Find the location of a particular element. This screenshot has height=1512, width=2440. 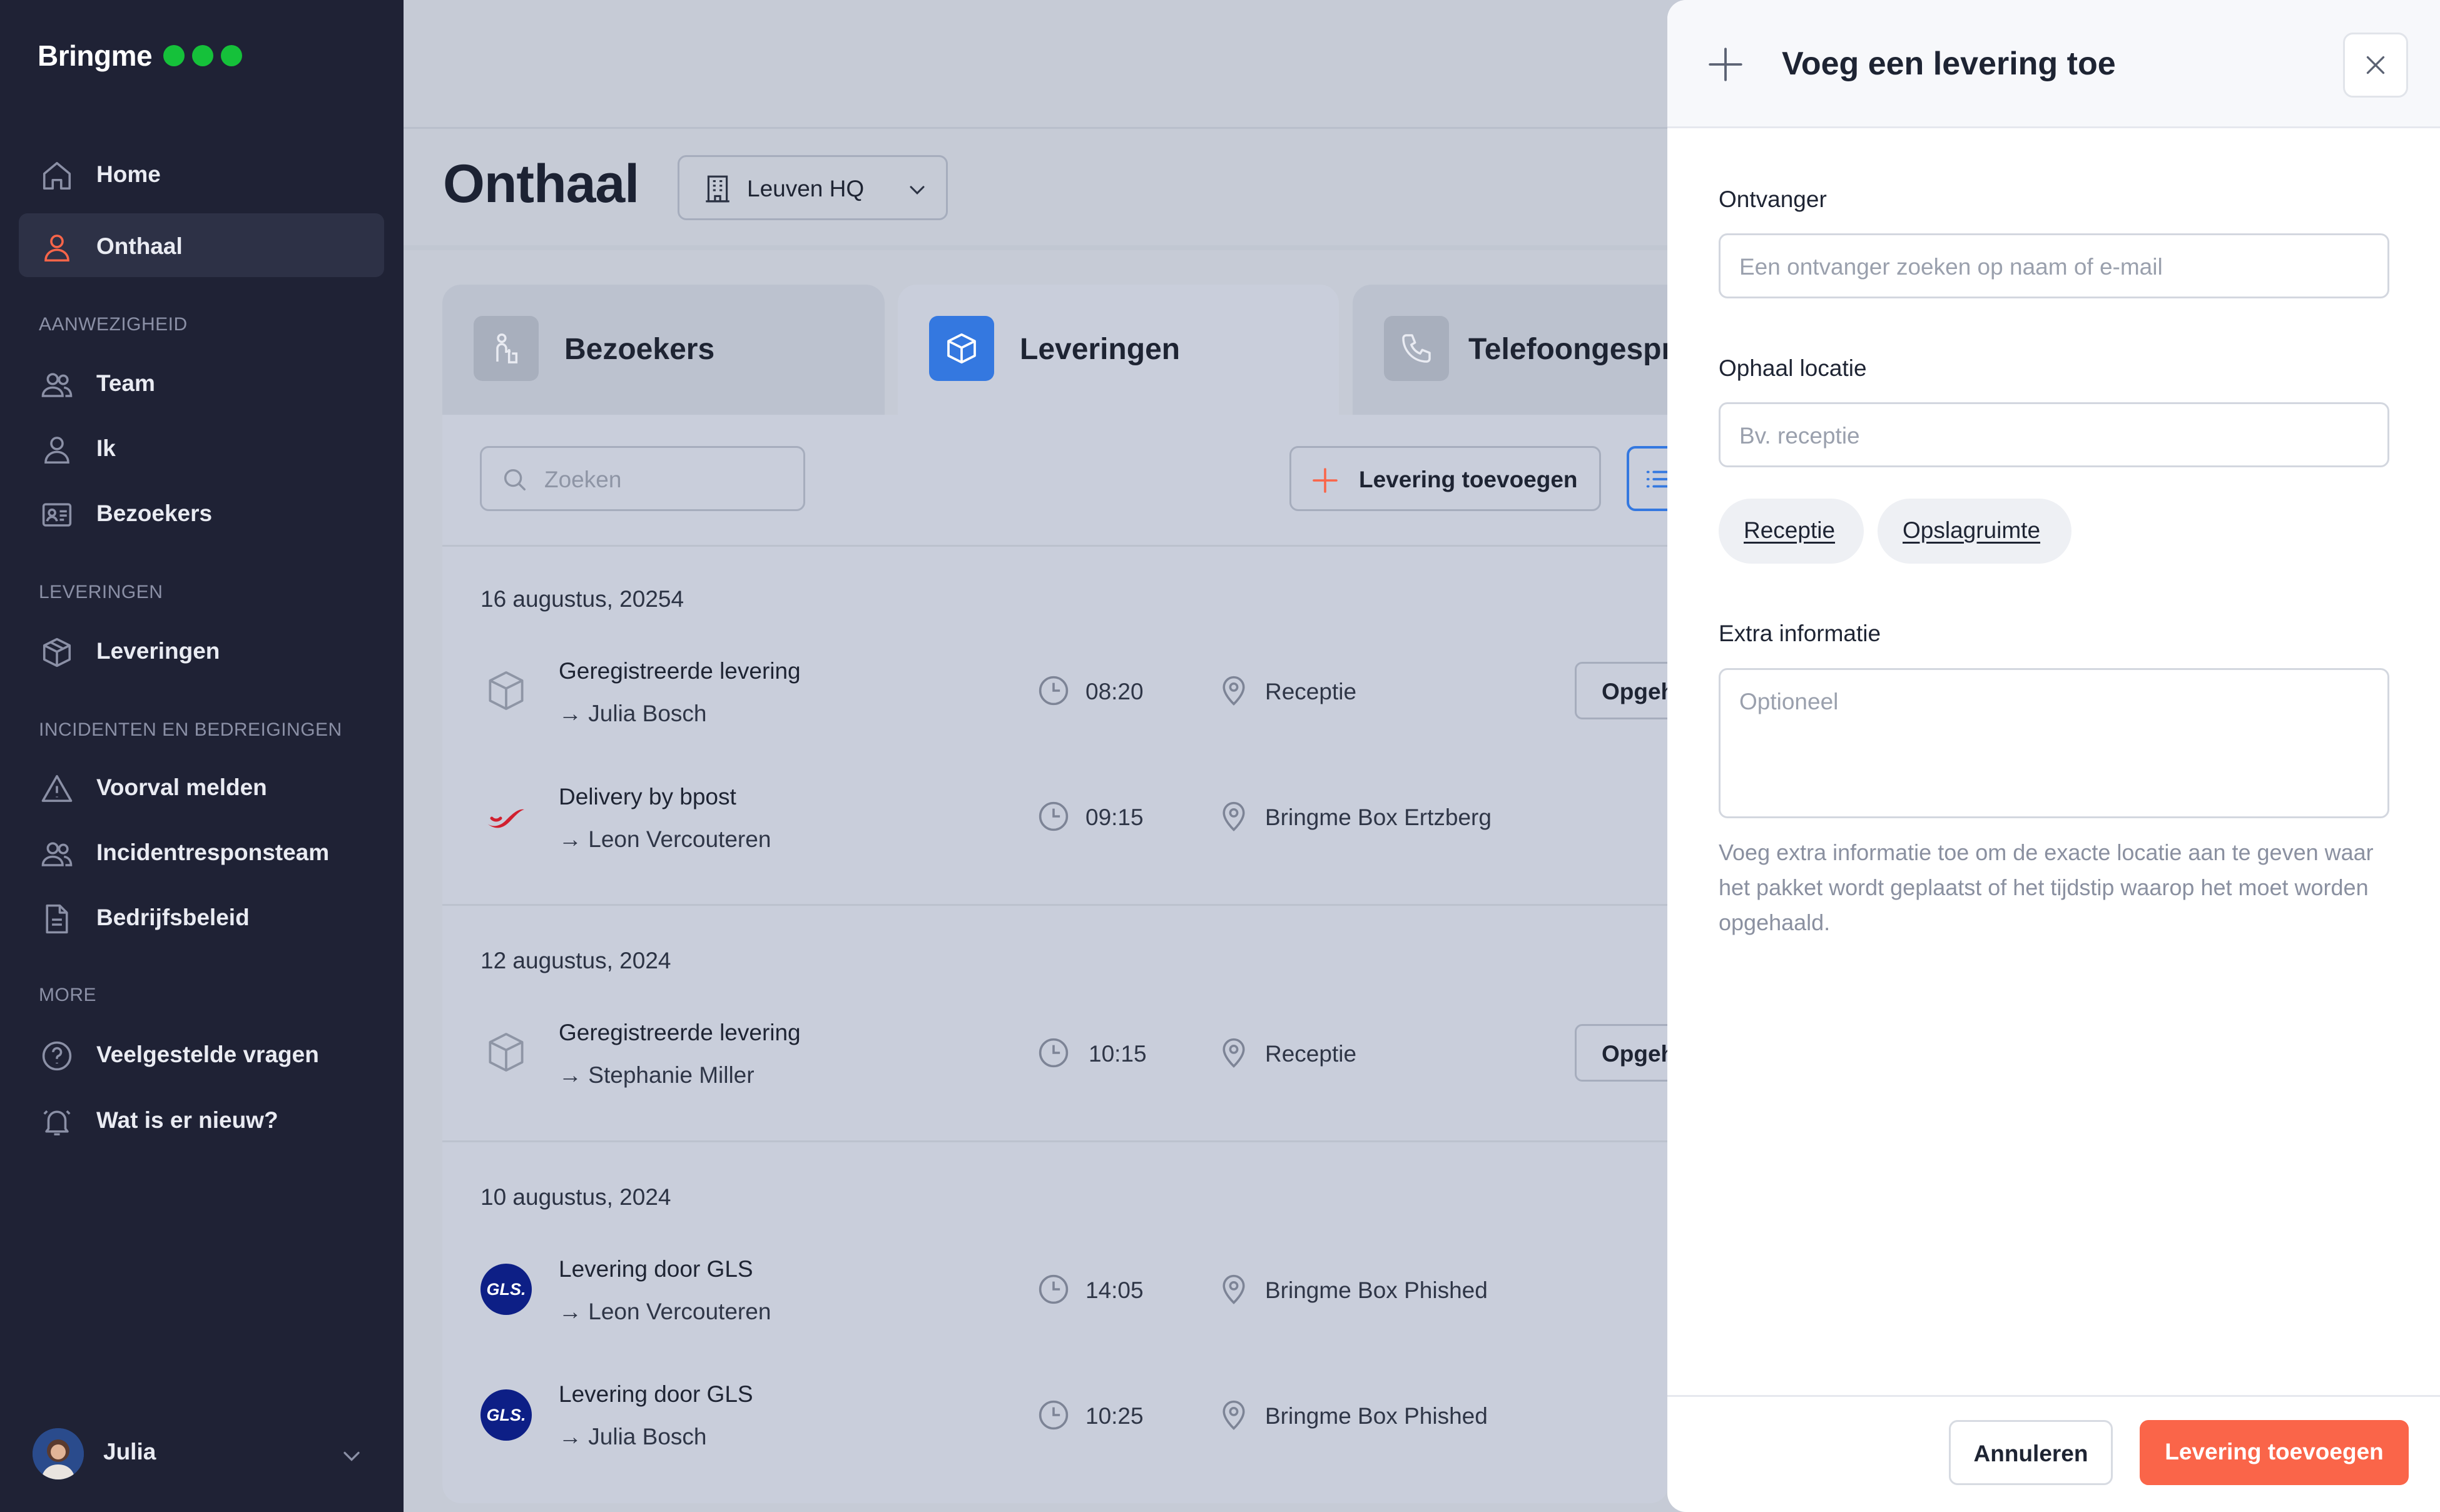

sidebar-item-whats-new: Wat is er nieuw? is located at coordinates (202, 1119).